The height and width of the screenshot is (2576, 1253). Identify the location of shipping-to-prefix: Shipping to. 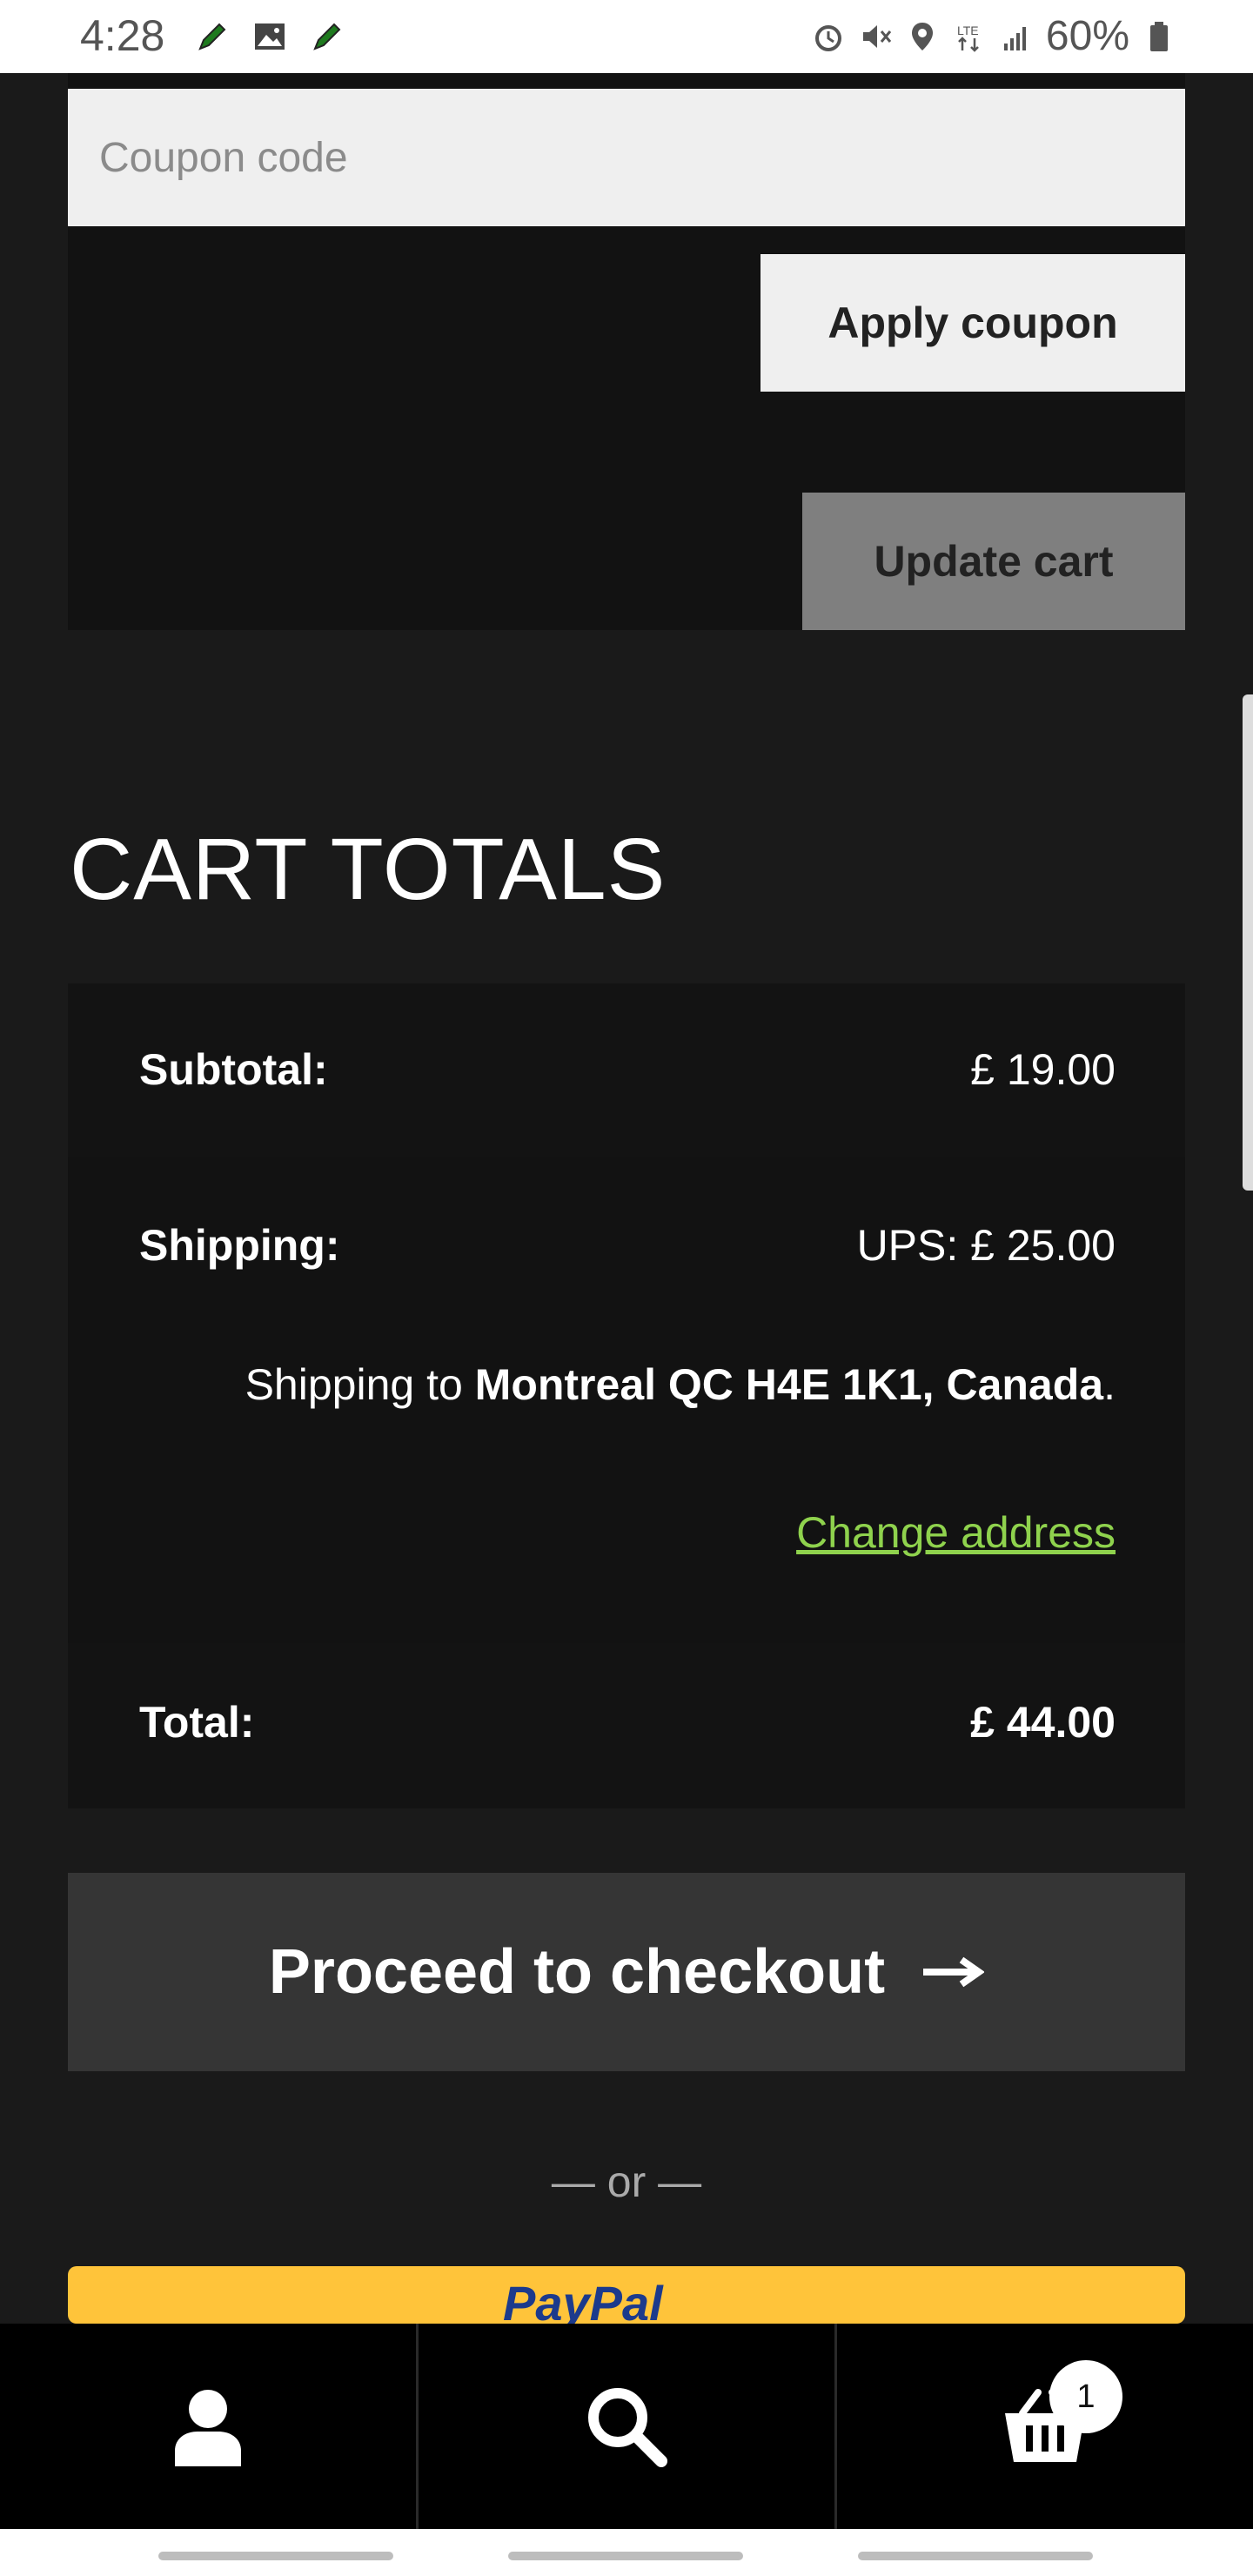
(360, 1385).